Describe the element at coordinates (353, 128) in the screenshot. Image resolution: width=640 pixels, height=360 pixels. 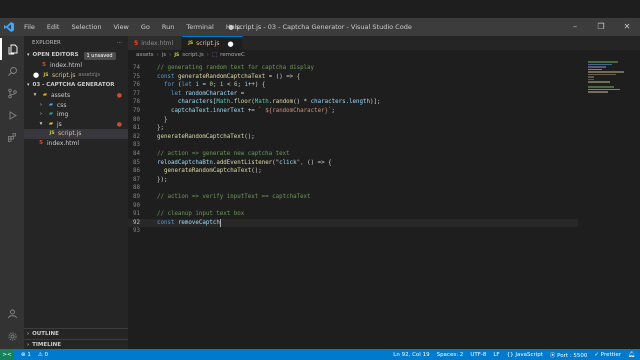
I see `code-line: 81 };` at that location.